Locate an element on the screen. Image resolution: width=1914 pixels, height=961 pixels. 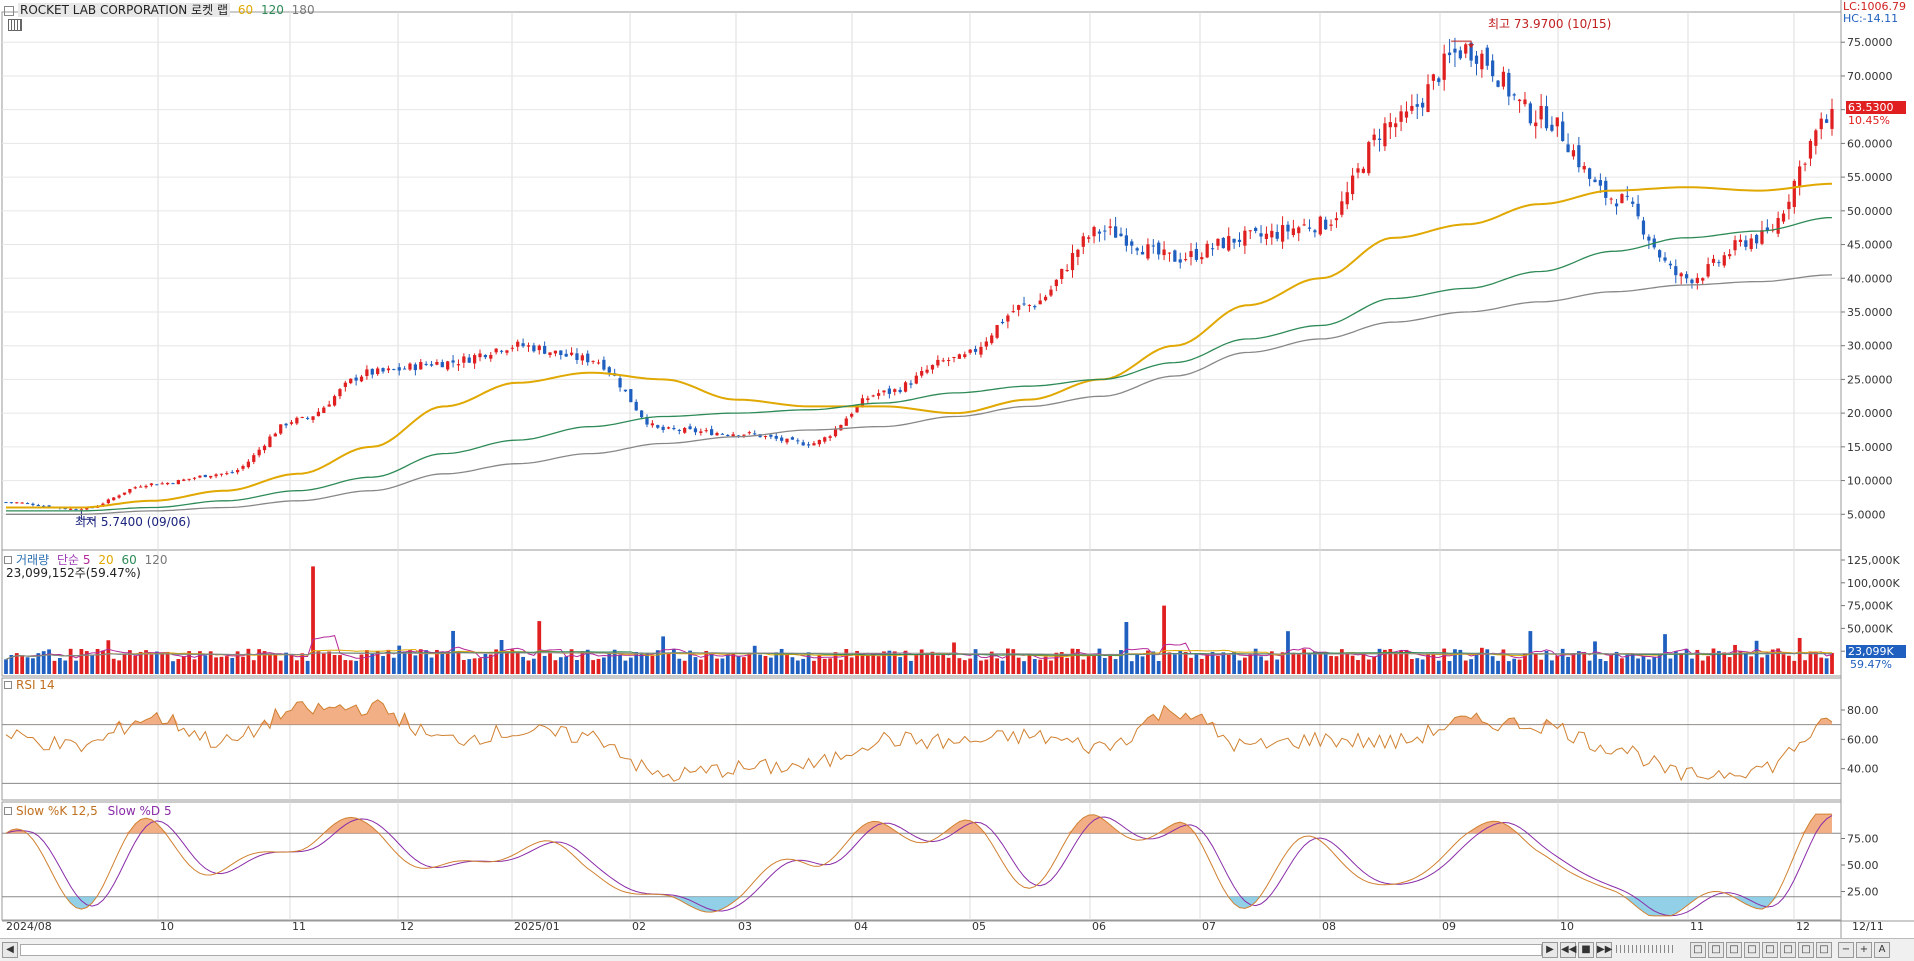
view-option-icon-5: □ is located at coordinates (1770, 950).